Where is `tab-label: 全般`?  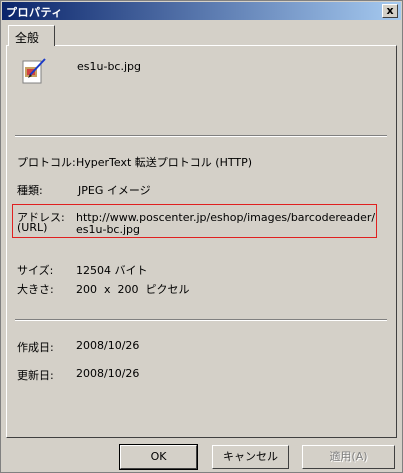 tab-label: 全般 is located at coordinates (27, 38).